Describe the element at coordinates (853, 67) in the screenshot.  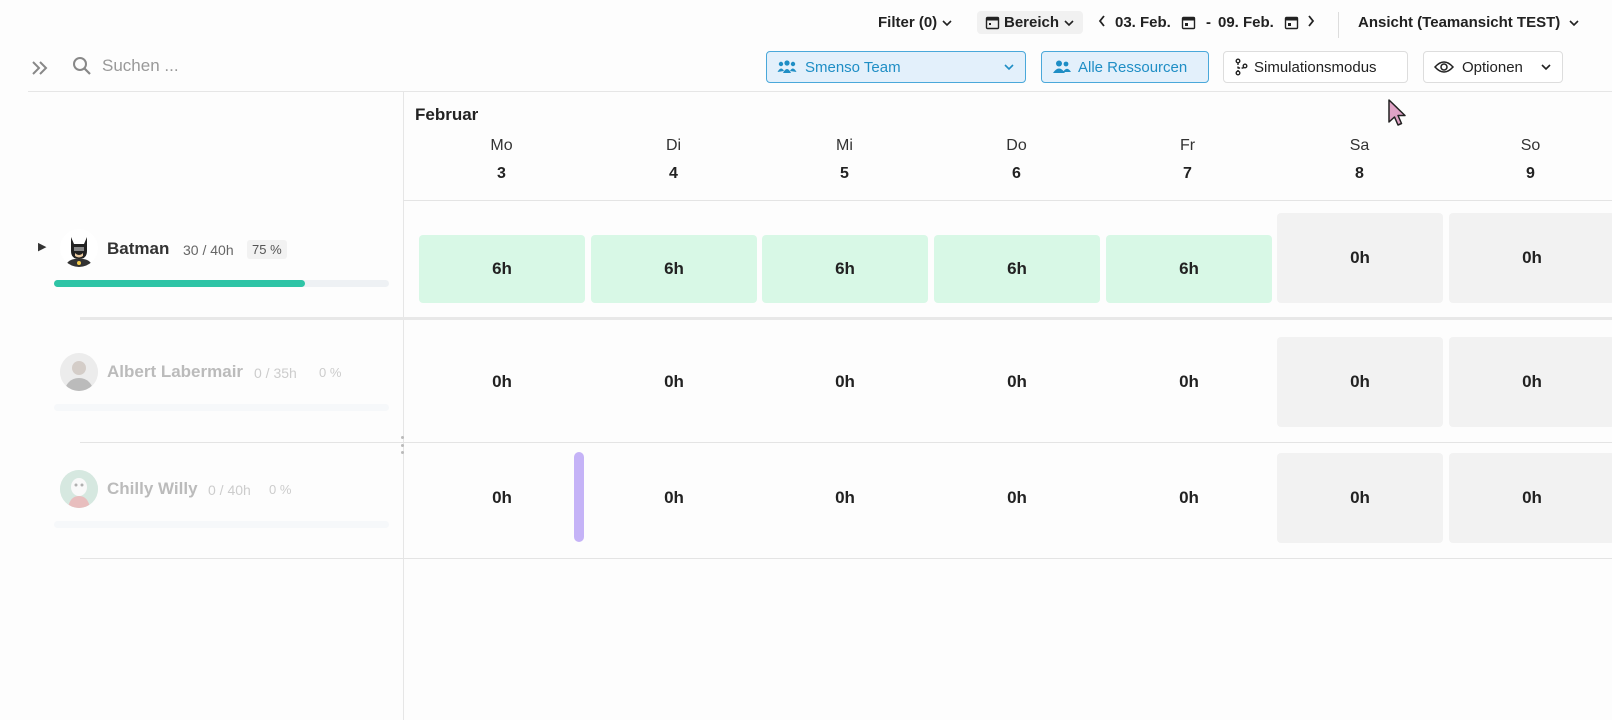
I see `team-select-value: Smenso Team` at that location.